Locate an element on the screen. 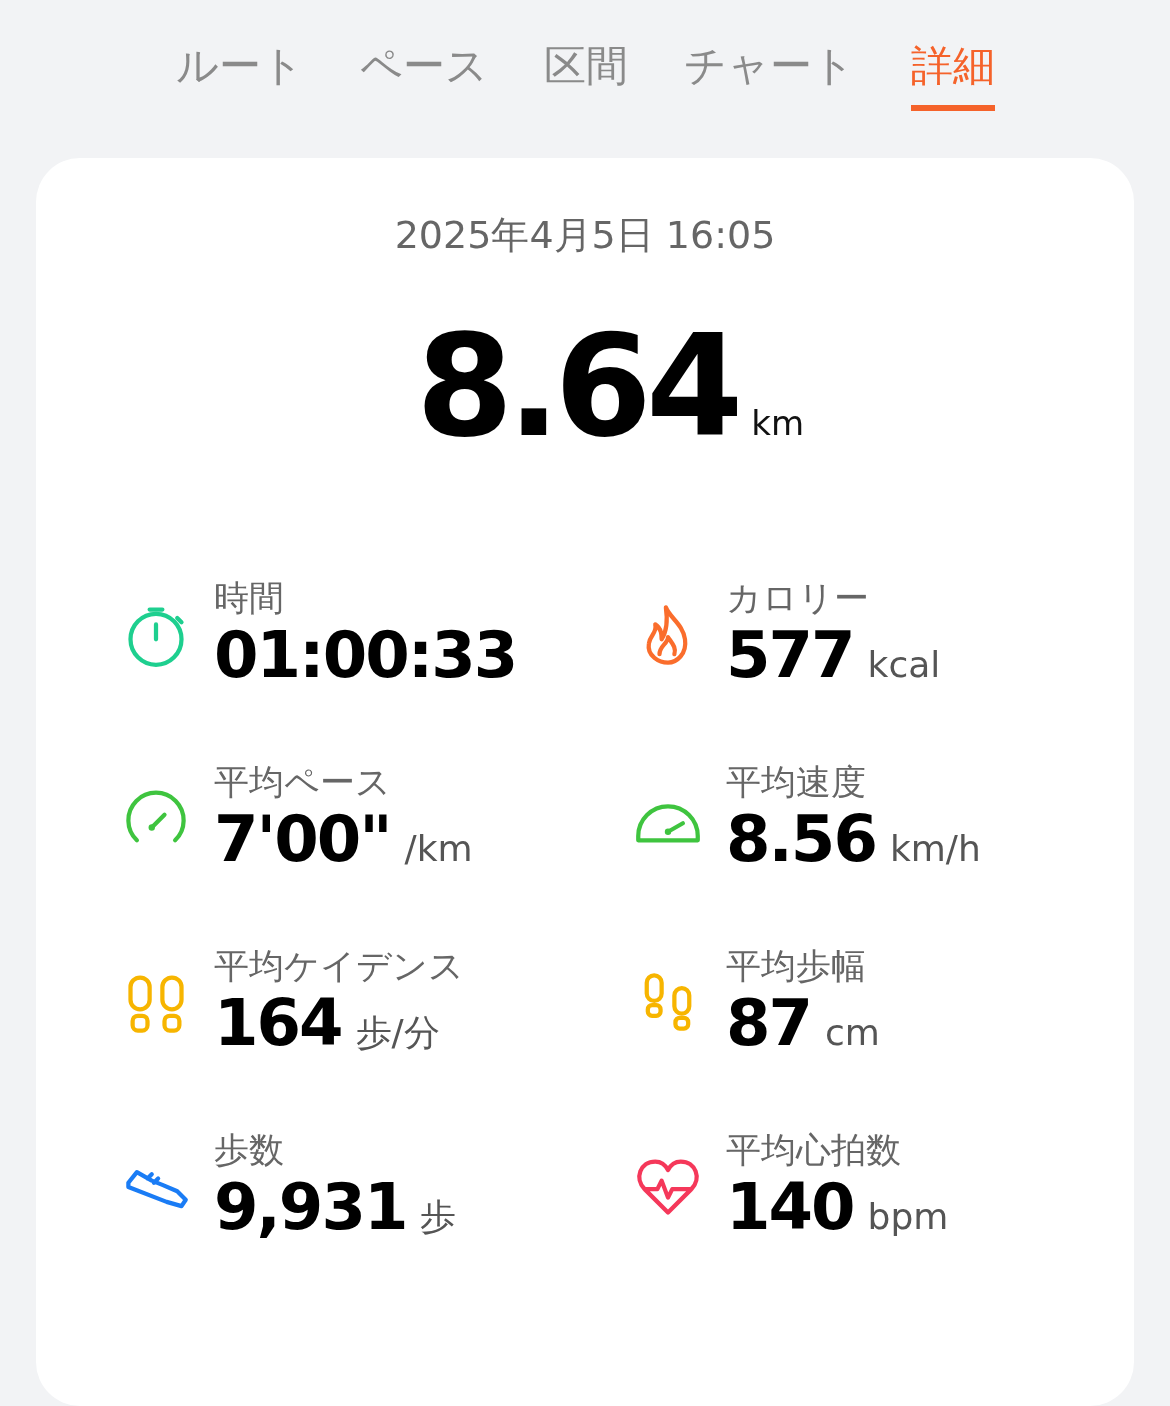  stat-unit: km/h is located at coordinates (935, 848).